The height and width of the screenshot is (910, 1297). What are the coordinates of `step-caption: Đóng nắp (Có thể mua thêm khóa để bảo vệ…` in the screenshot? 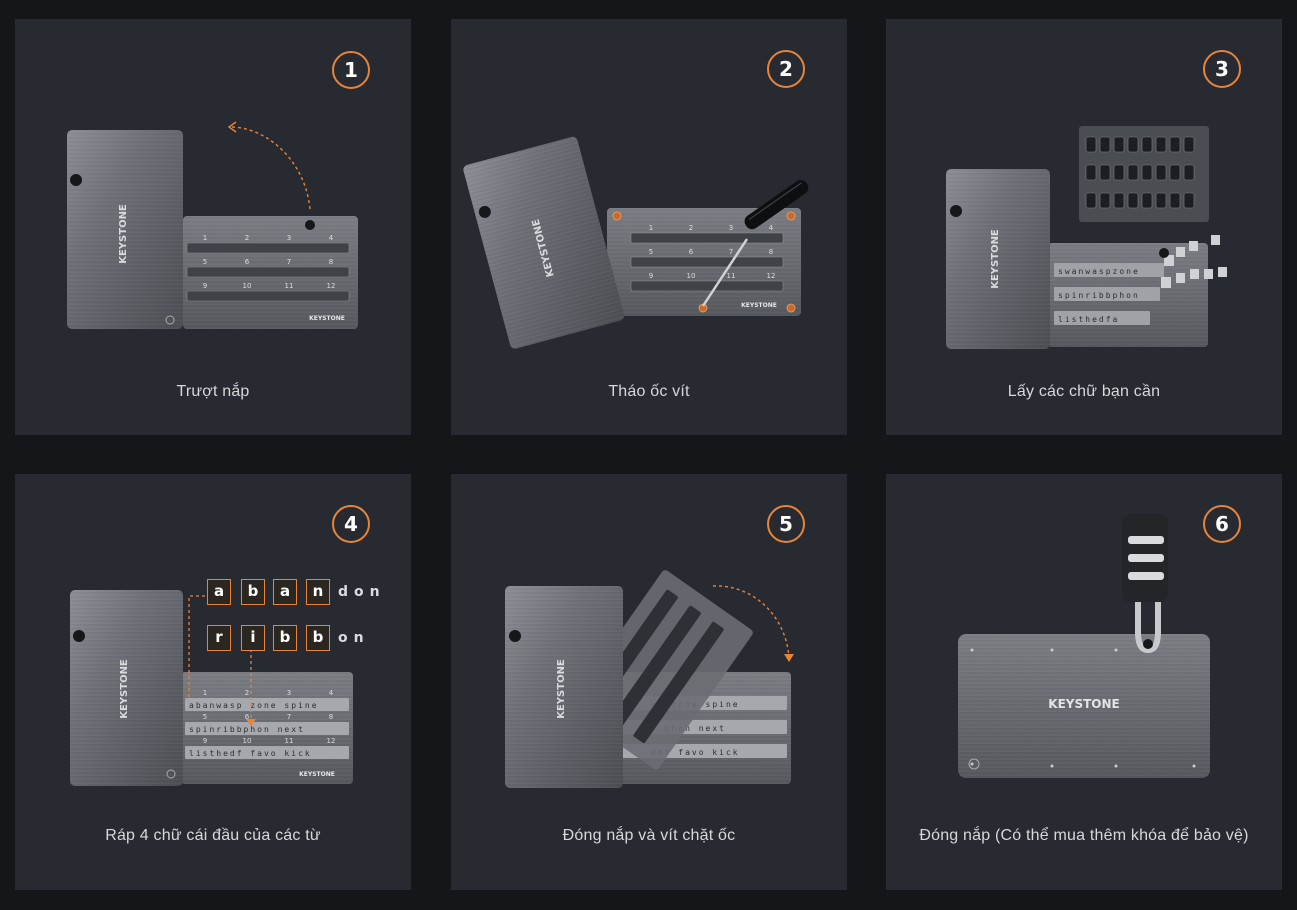 It's located at (1084, 835).